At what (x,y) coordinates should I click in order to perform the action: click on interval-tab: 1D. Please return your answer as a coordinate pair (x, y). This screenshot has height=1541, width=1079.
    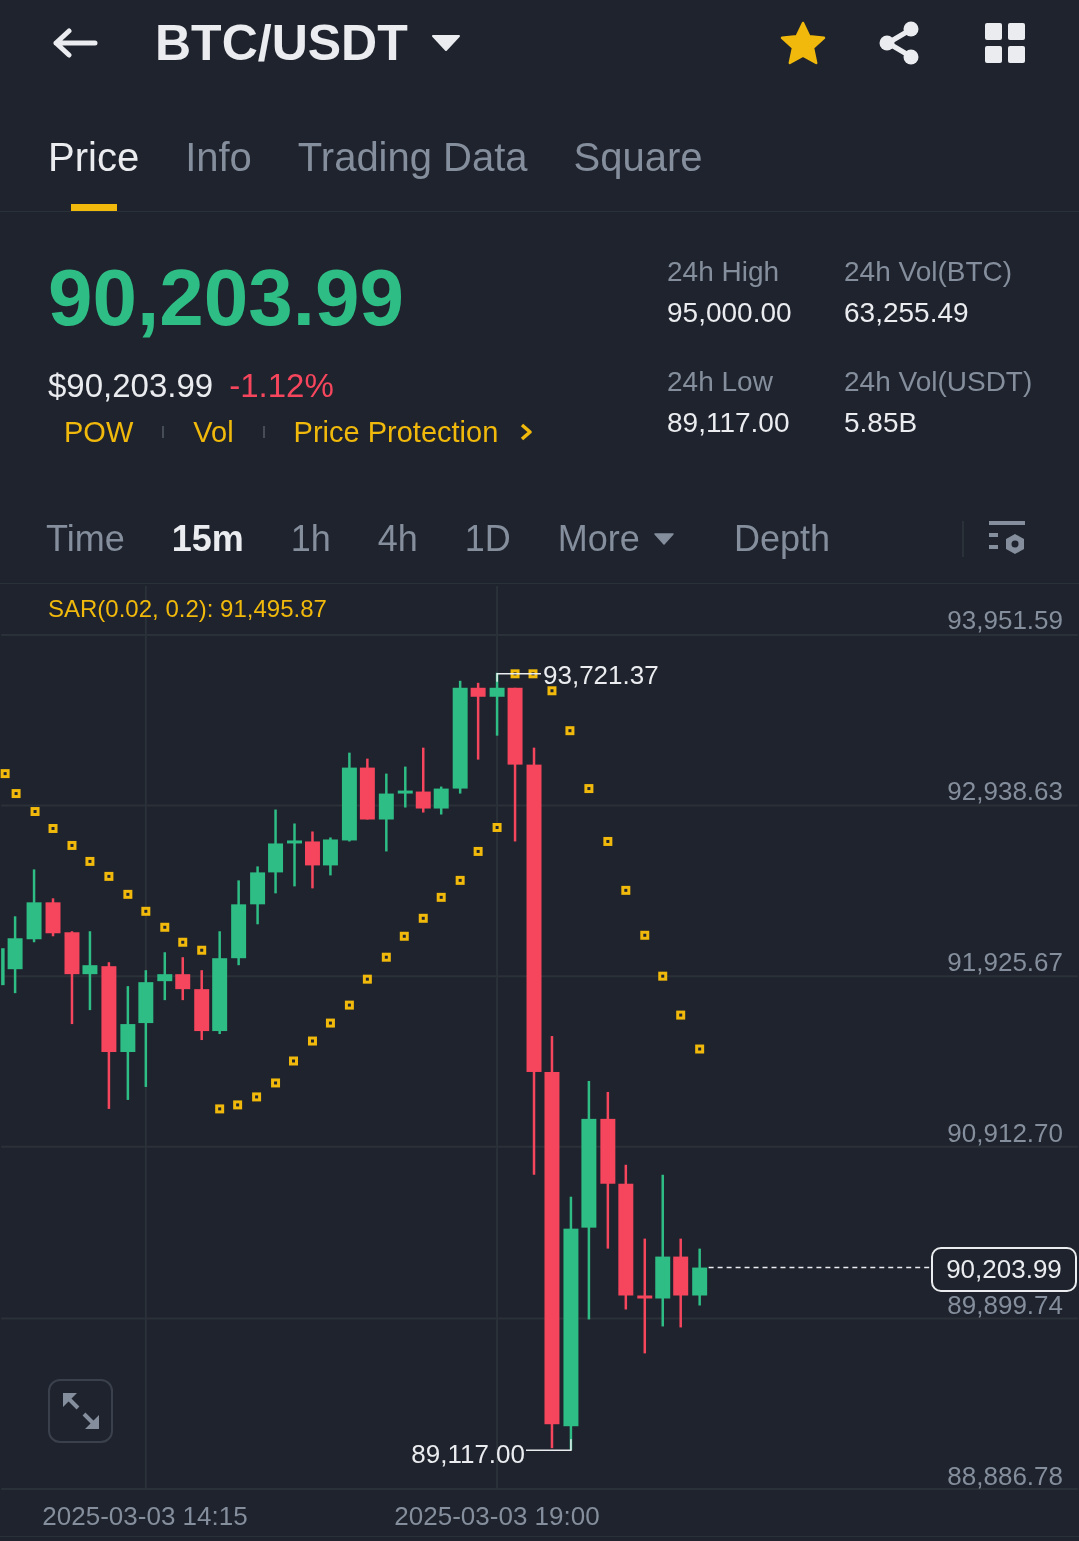
    Looking at the image, I should click on (487, 539).